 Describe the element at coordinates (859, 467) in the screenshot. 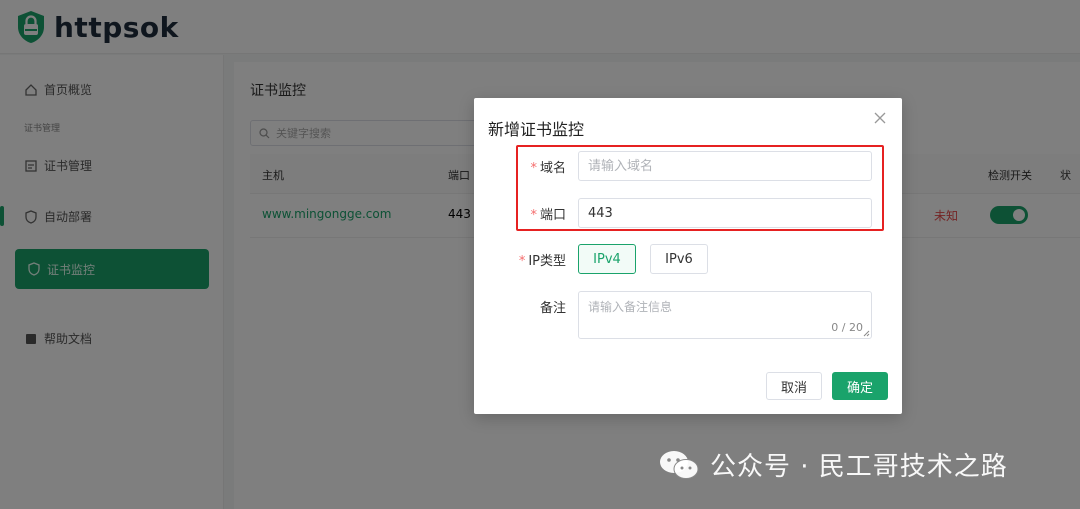

I see `watermark-text: 公众号 · 民工哥技术之路` at that location.